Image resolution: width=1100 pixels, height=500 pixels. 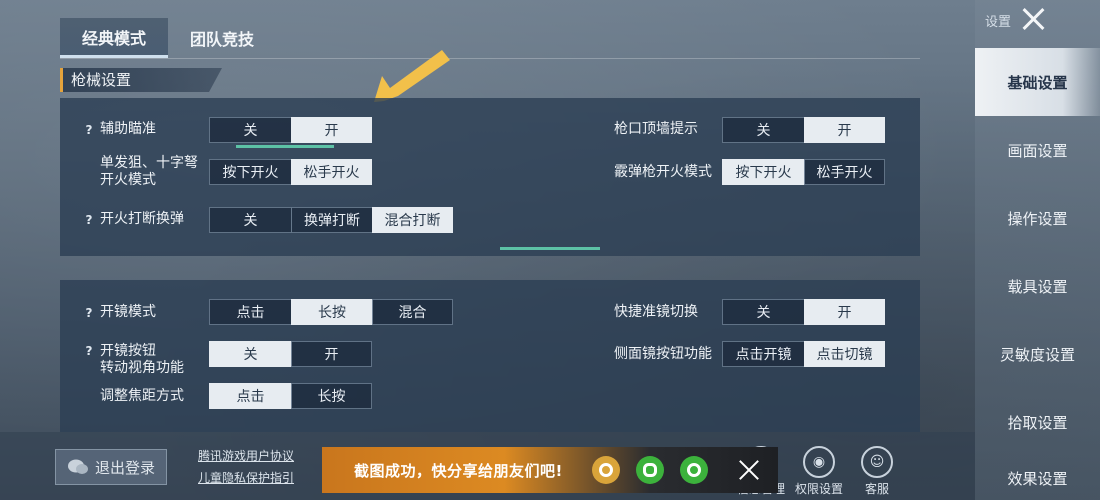 I want to click on banner-text: 截图成功，快分享给朋友们吧!, so click(x=458, y=470).